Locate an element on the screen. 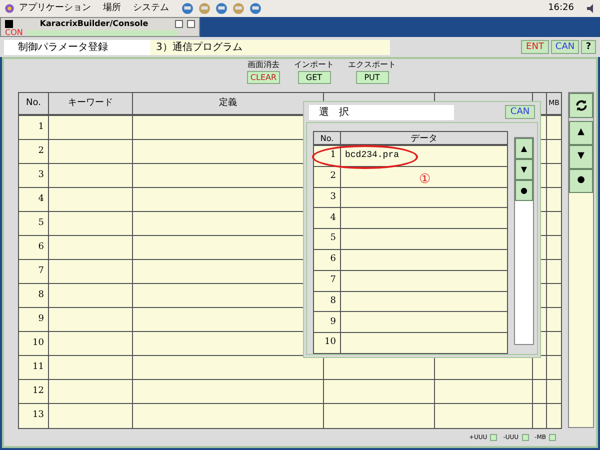 Image resolution: width=600 pixels, height=450 pixels. side-button: ▲ is located at coordinates (581, 133).